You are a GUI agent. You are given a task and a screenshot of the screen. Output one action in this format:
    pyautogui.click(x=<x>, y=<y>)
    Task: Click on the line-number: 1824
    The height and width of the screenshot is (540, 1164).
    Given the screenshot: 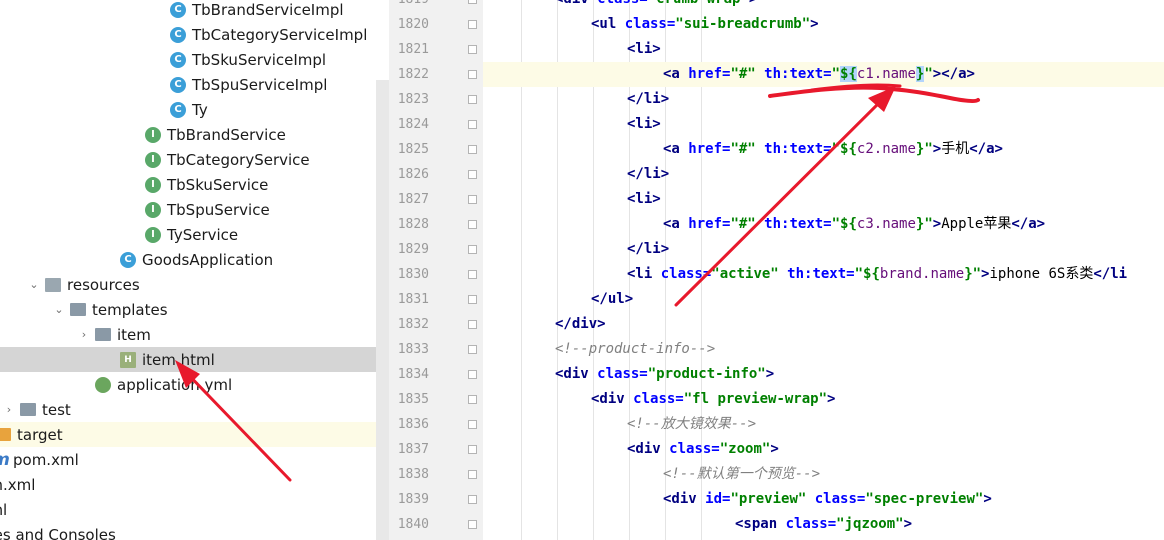 What is the action you would take?
    pyautogui.click(x=413, y=124)
    